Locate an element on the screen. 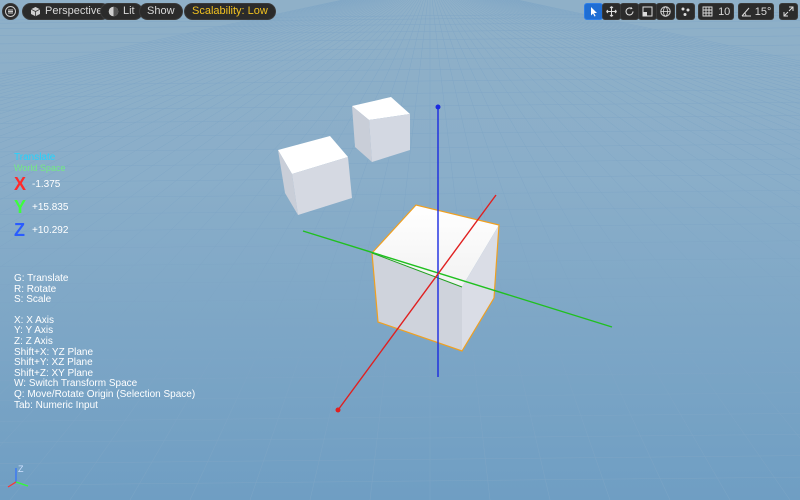  world-space-button is located at coordinates (665, 11).